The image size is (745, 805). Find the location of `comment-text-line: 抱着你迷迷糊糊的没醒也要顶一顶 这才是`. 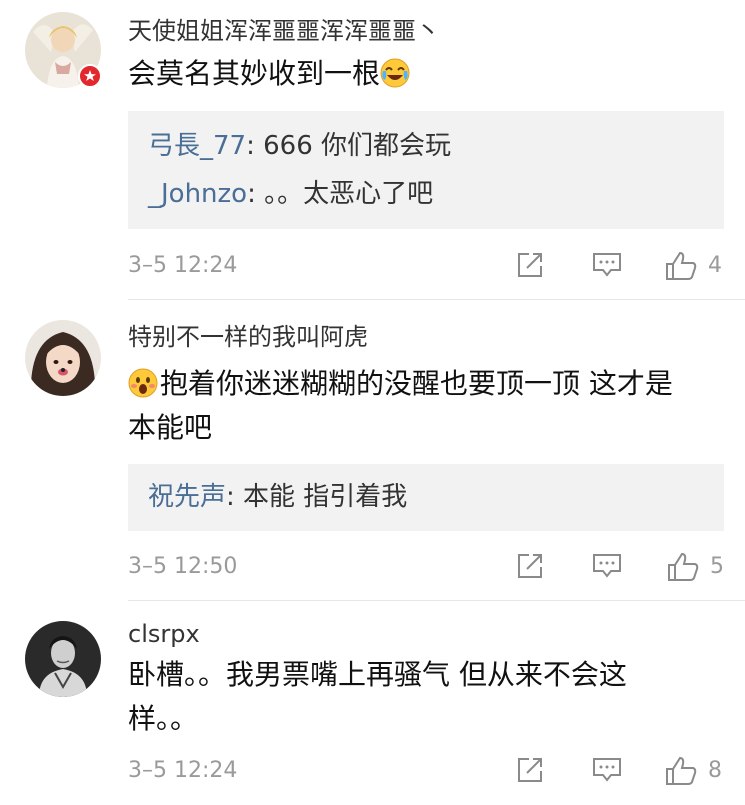

comment-text-line: 抱着你迷迷糊糊的没醒也要顶一顶 这才是 is located at coordinates (428, 384).